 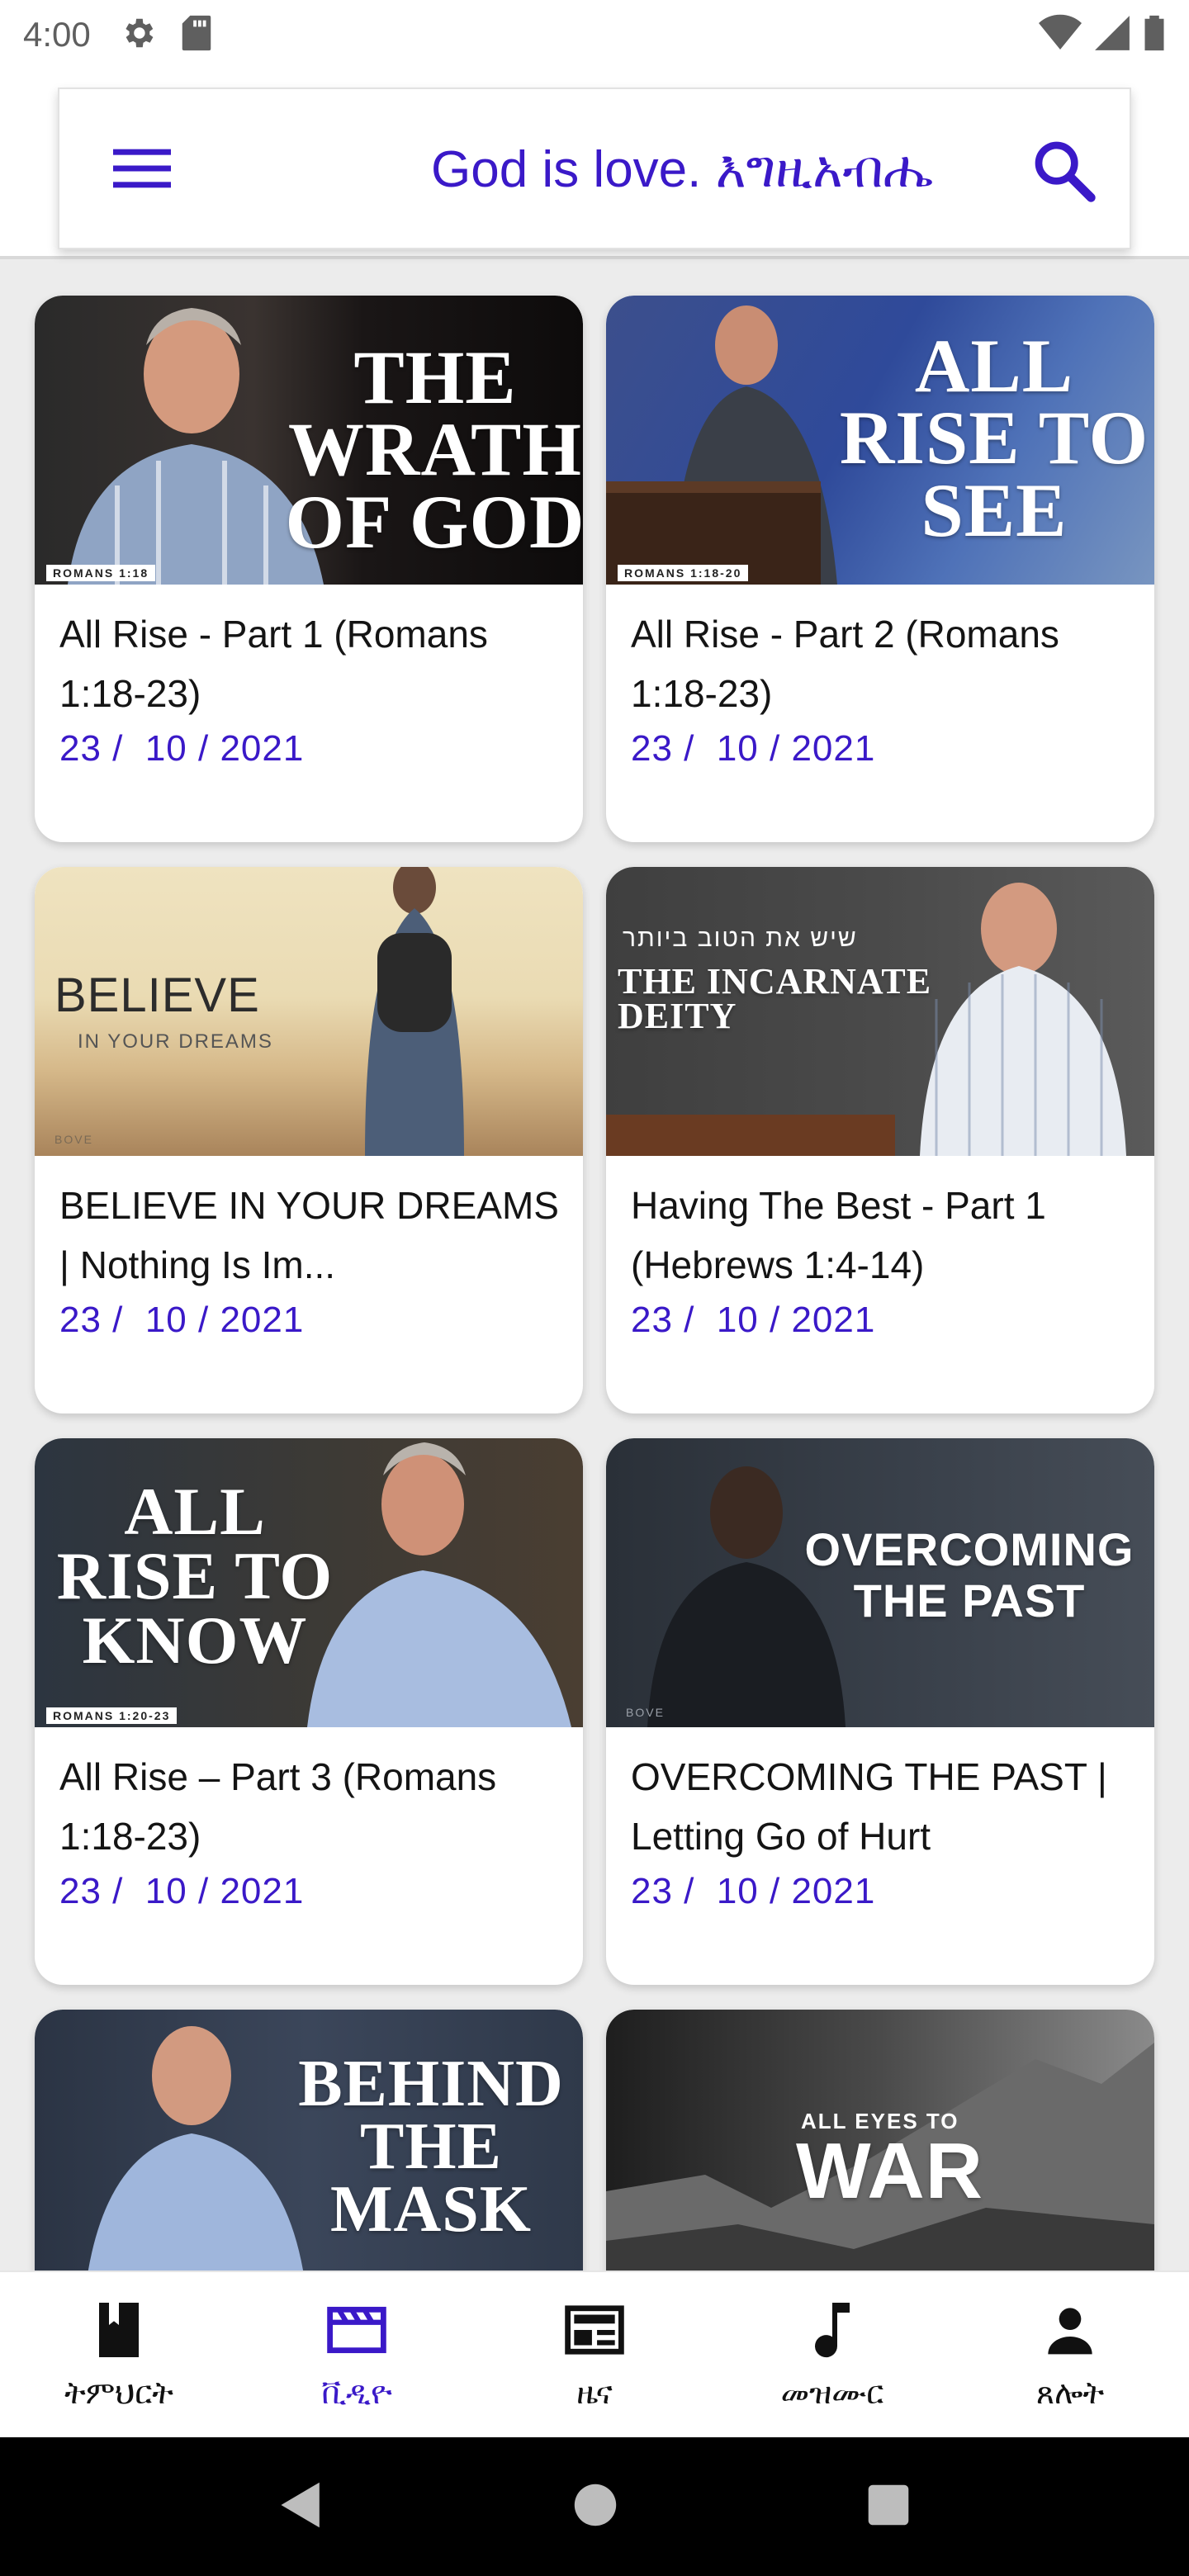 What do you see at coordinates (157, 995) in the screenshot?
I see `thumbnail-text: BELIEVE` at bounding box center [157, 995].